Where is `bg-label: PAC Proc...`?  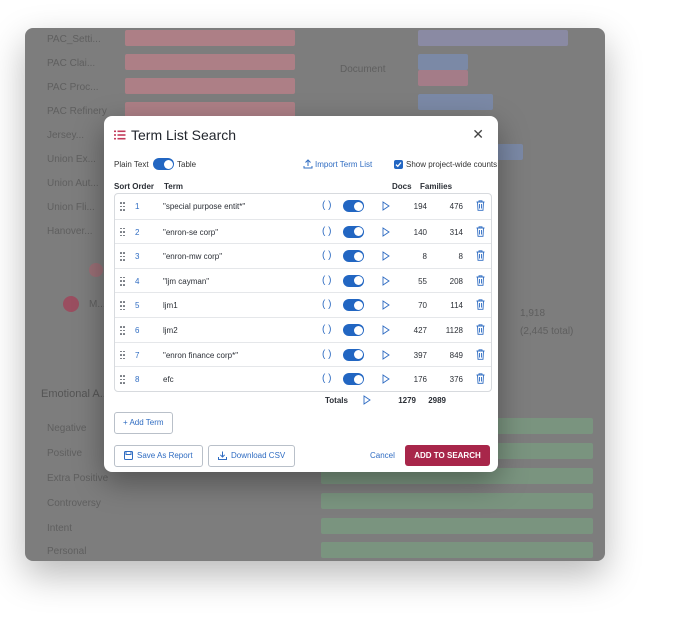 bg-label: PAC Proc... is located at coordinates (73, 87).